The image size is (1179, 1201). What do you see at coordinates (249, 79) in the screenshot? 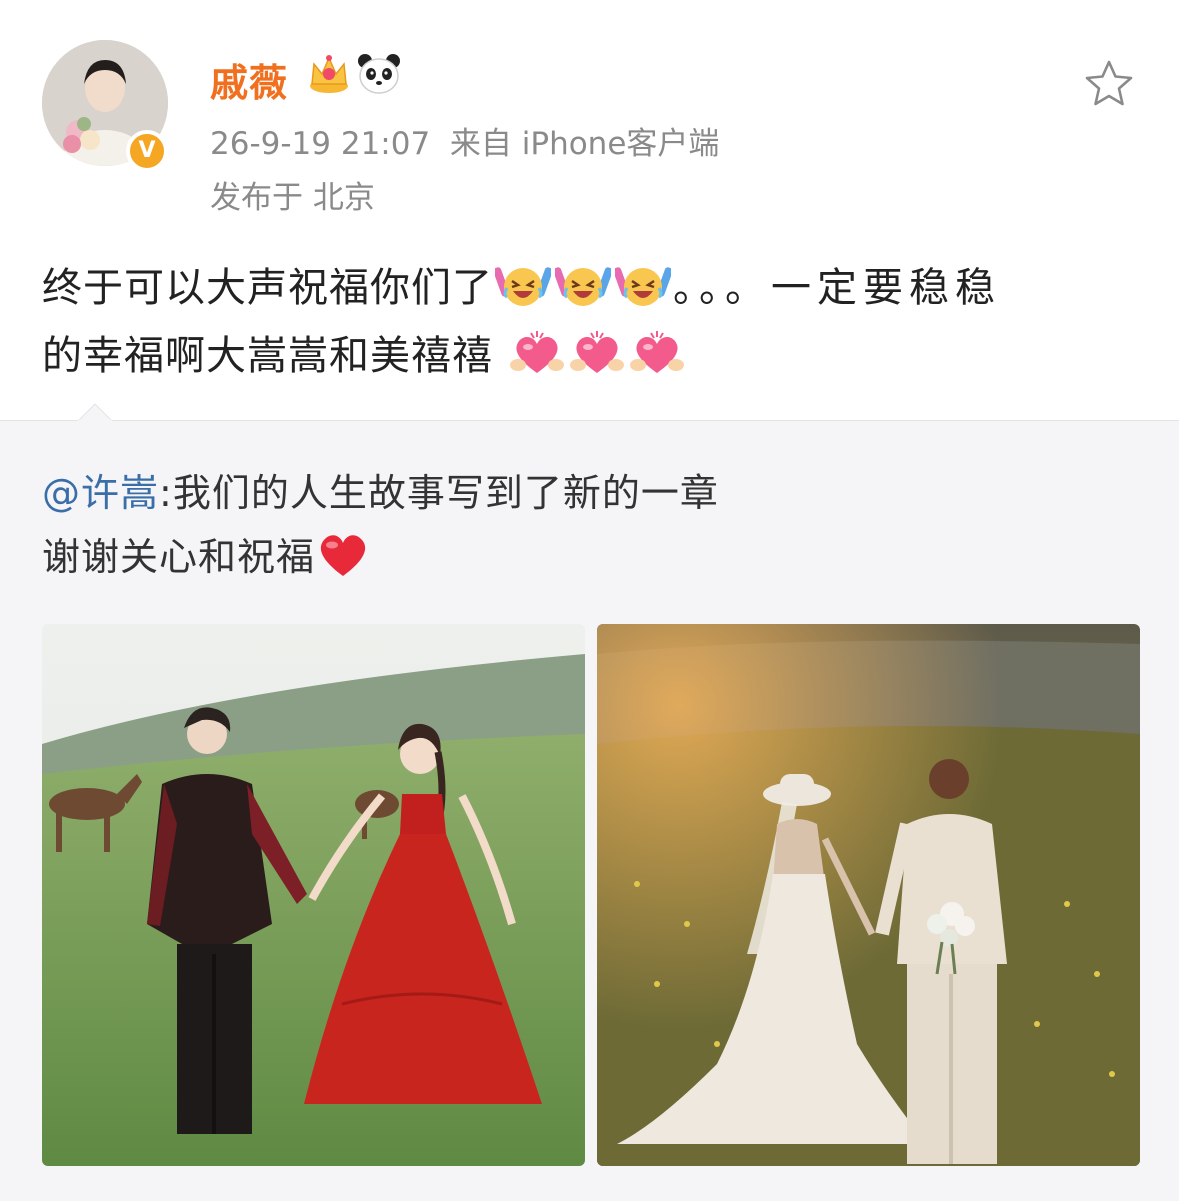
I see `author-name: 戚薇` at bounding box center [249, 79].